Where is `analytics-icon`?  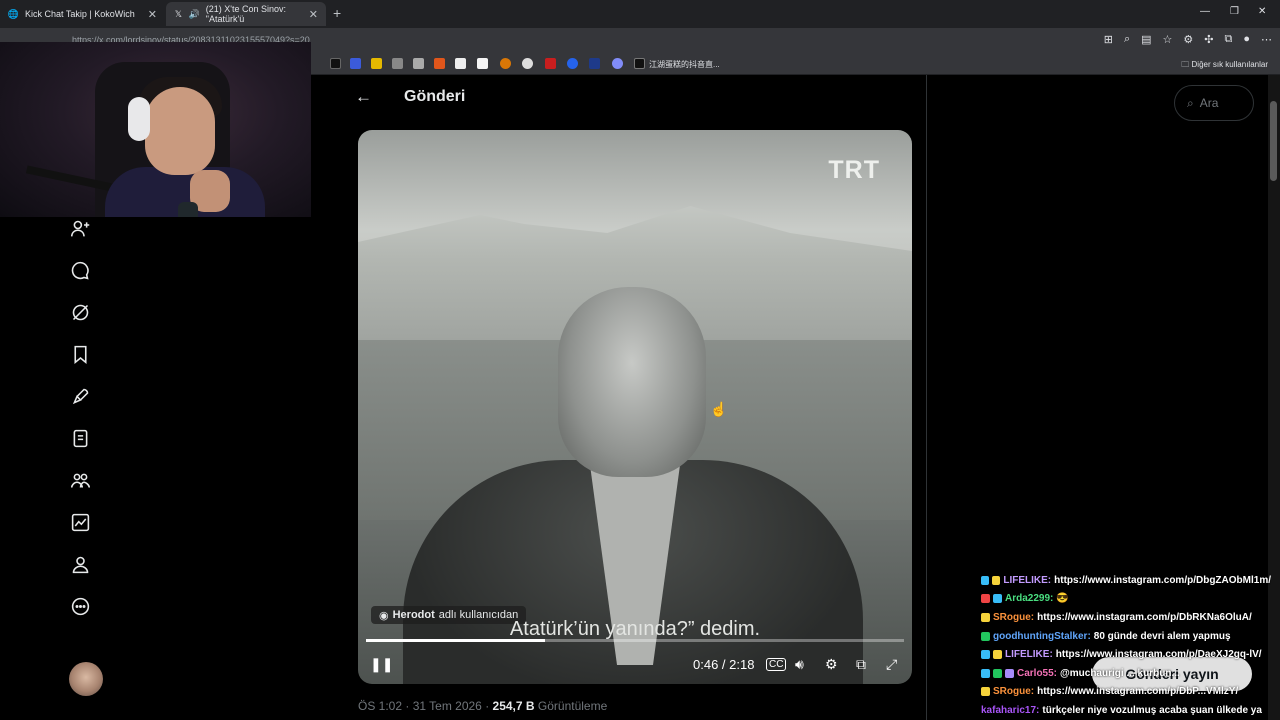 analytics-icon is located at coordinates (80, 522).